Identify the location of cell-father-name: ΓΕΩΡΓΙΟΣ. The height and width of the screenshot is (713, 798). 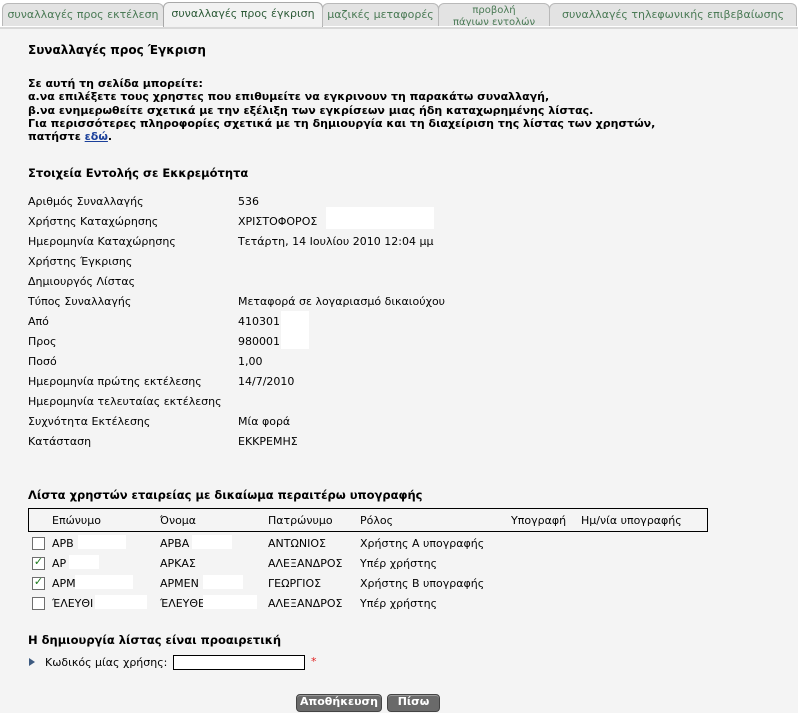
(295, 583).